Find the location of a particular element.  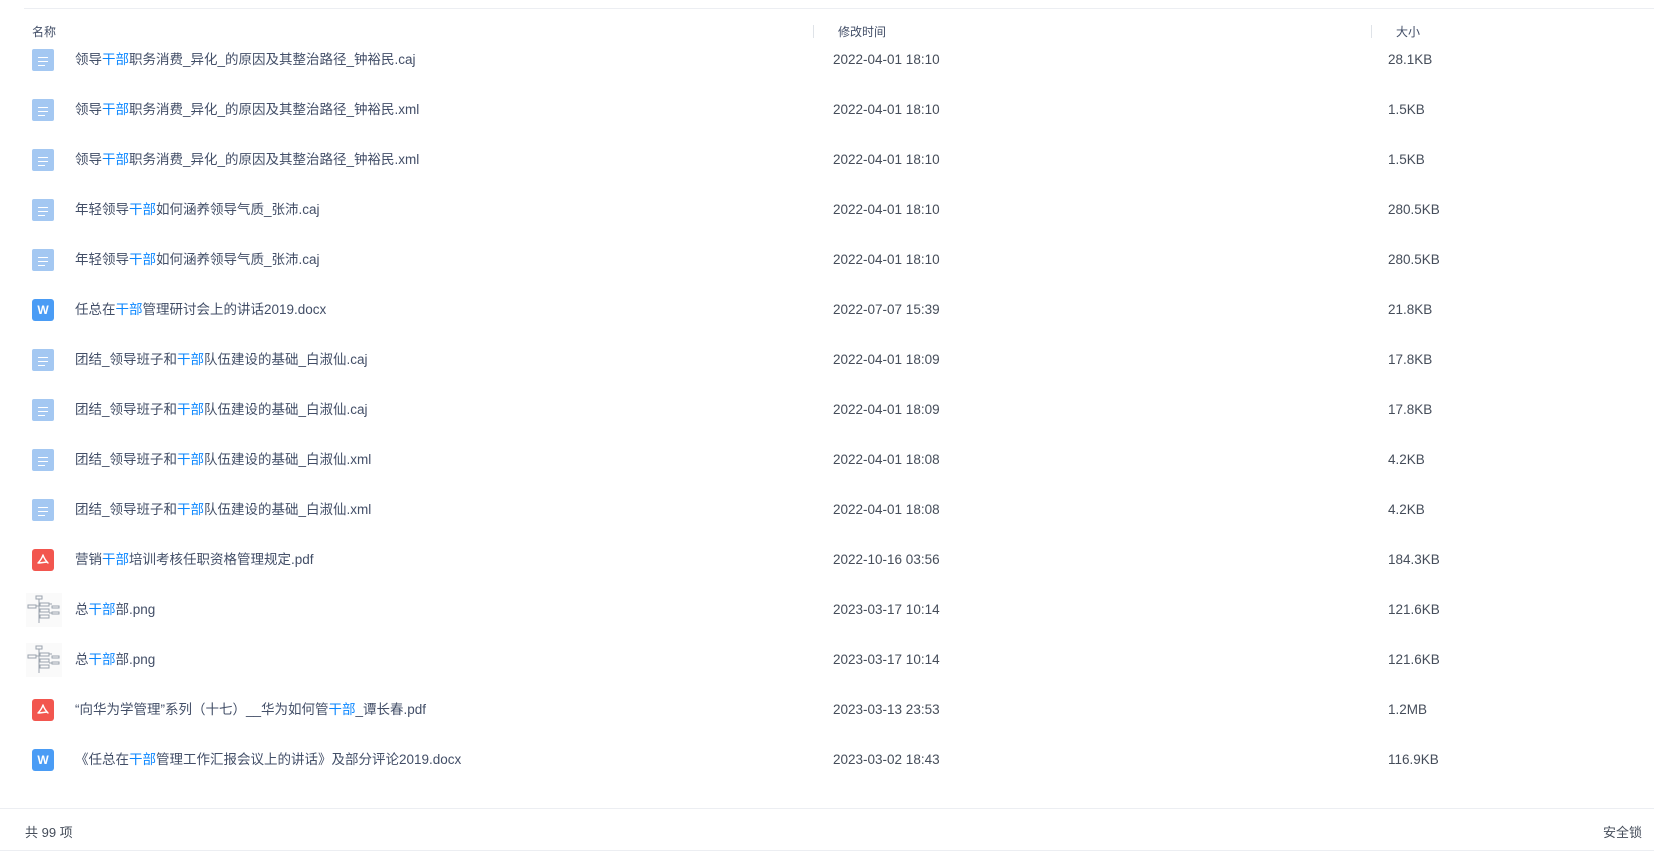

file-size: 184.3KB is located at coordinates (1414, 559).